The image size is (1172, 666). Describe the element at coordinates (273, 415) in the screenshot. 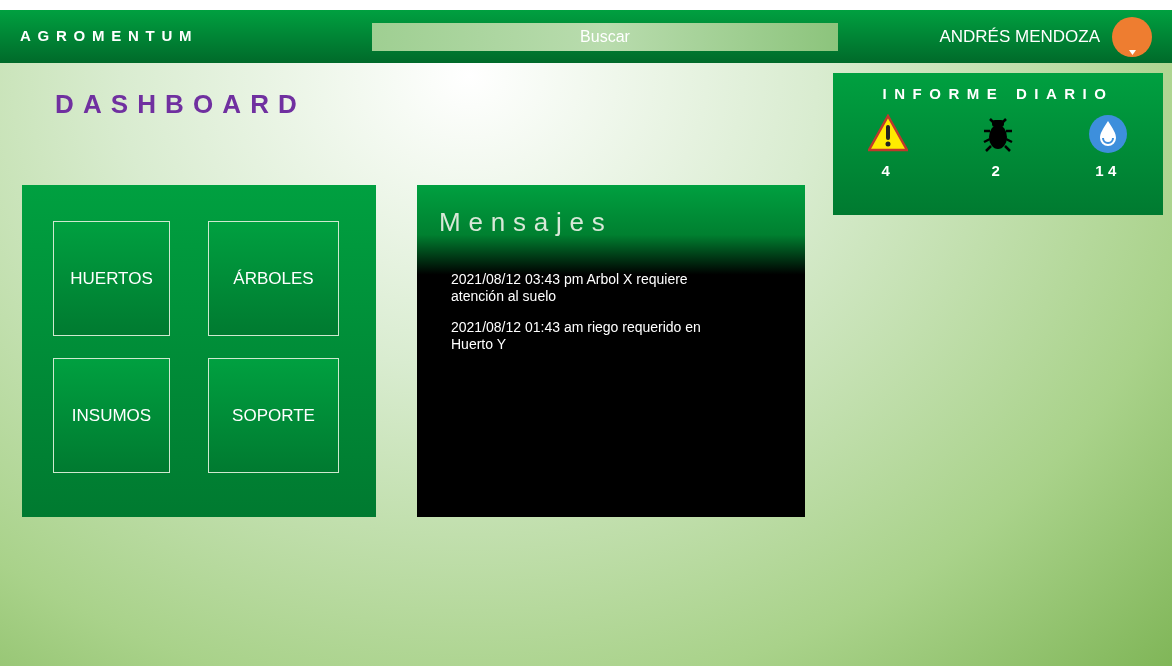

I see `menu-tile: SOPORTE` at that location.